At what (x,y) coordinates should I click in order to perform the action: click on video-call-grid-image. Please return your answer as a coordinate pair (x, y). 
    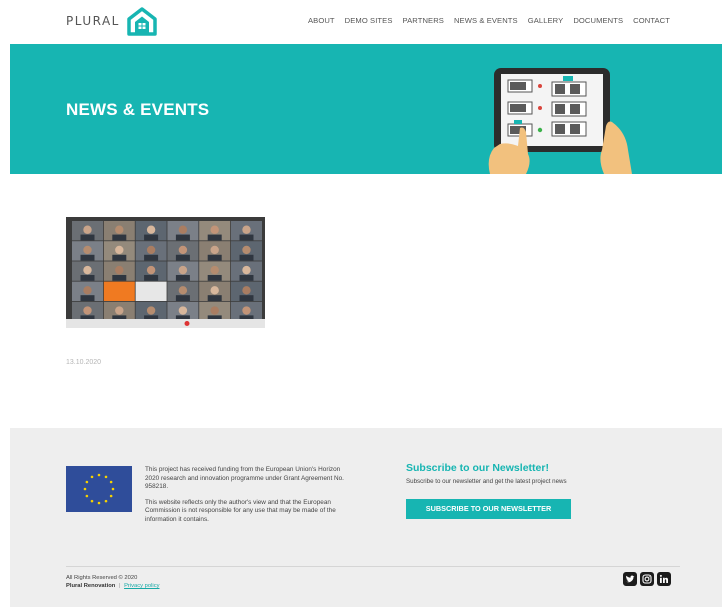
    Looking at the image, I should click on (165, 272).